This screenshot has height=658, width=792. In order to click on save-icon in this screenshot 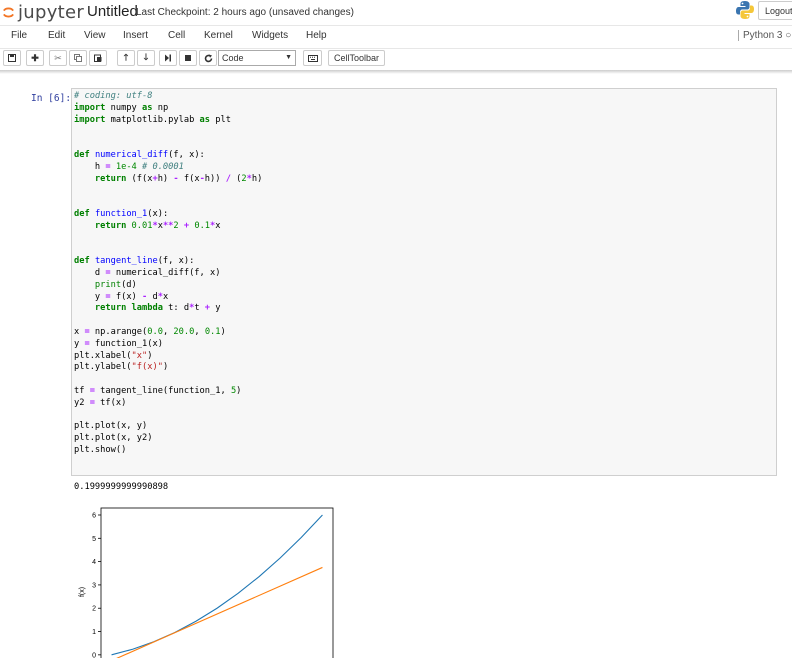, I will do `click(12, 58)`.